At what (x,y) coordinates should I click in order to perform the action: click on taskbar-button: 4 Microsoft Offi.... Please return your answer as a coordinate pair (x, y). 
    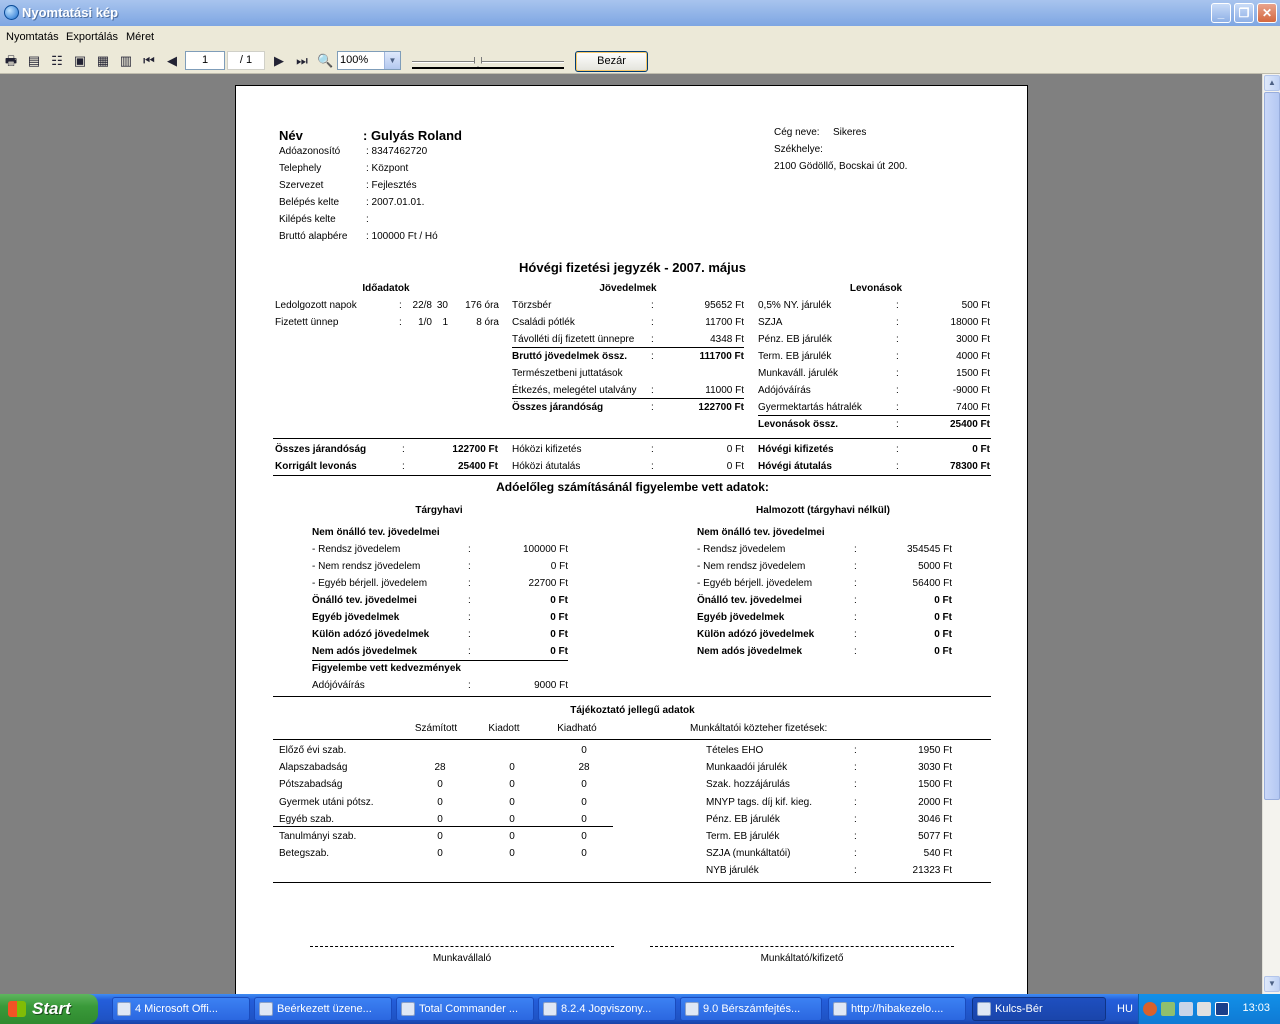
    Looking at the image, I should click on (181, 1009).